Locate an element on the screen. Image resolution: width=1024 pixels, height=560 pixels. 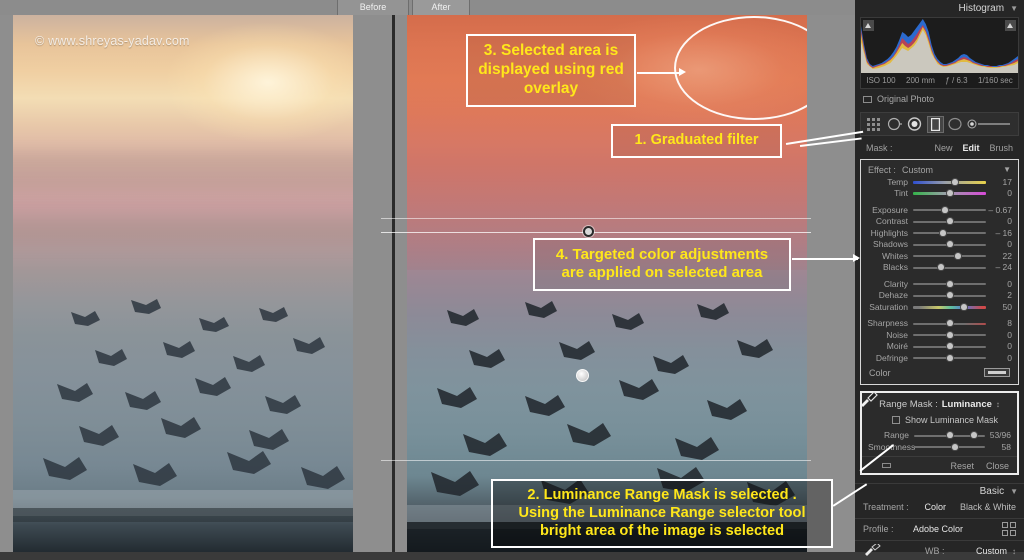
slider-blacks: Blacks – 24 is located at coordinates (939, 268).